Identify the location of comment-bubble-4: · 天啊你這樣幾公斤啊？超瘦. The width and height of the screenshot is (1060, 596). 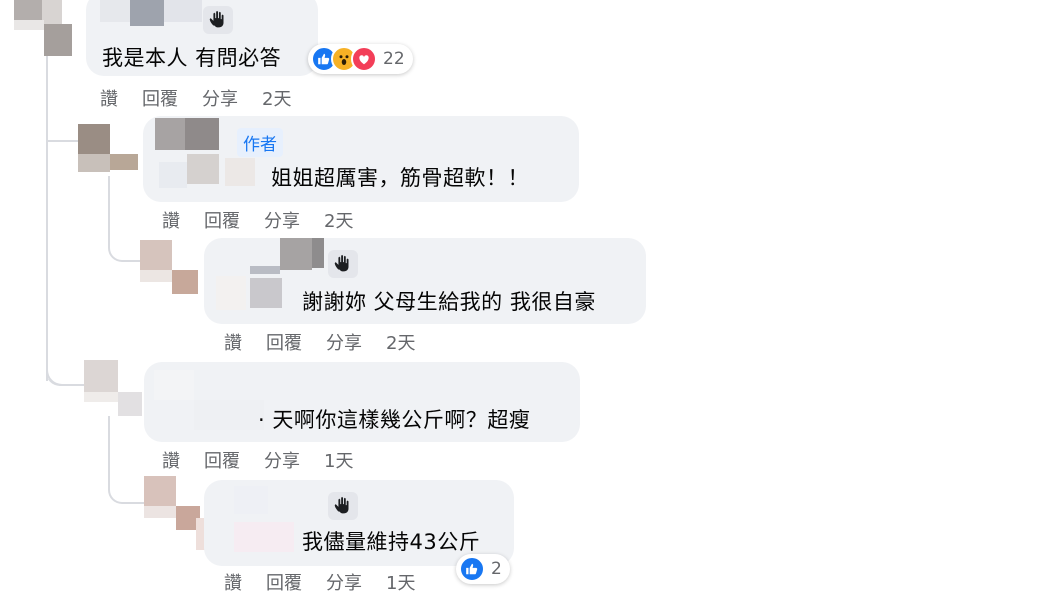
(362, 402).